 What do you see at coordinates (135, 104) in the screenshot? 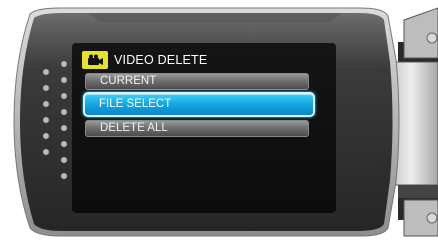
I see `menu-item-label: FILE SELECT` at bounding box center [135, 104].